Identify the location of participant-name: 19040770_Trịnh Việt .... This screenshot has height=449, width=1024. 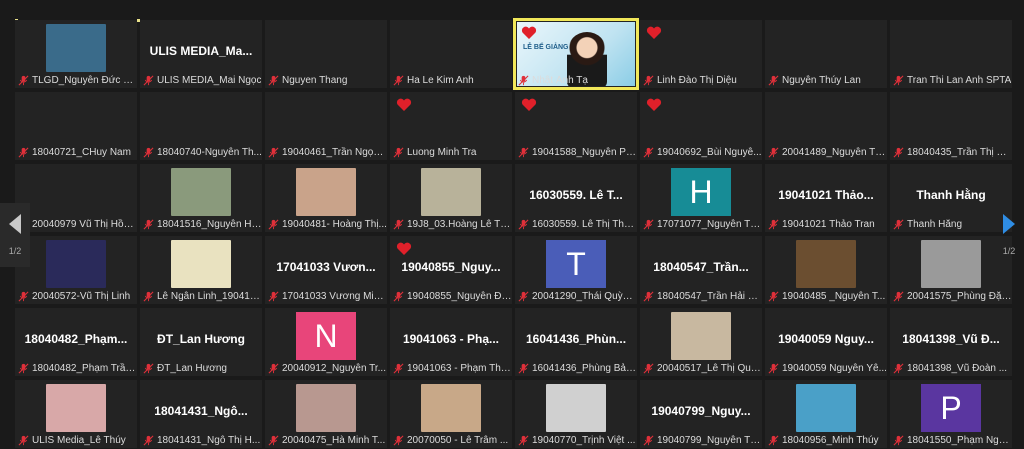
(584, 440).